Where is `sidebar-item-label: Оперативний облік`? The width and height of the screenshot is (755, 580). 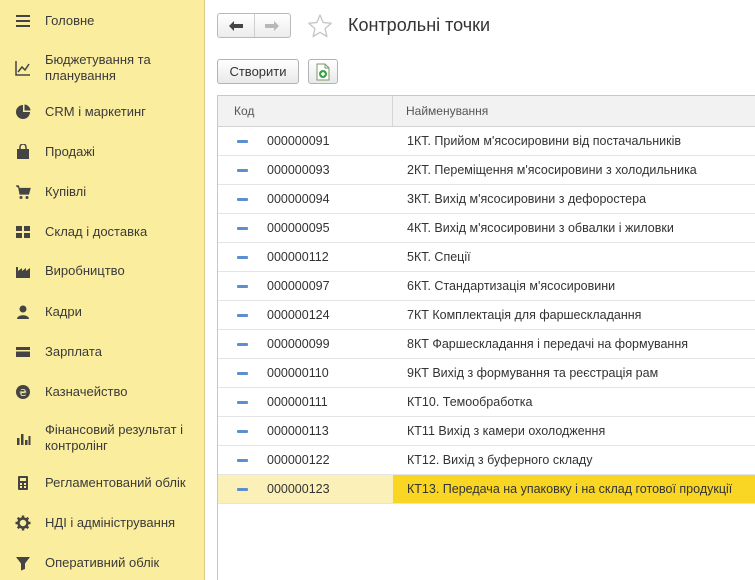
sidebar-item-label: Оперативний облік is located at coordinates (102, 562).